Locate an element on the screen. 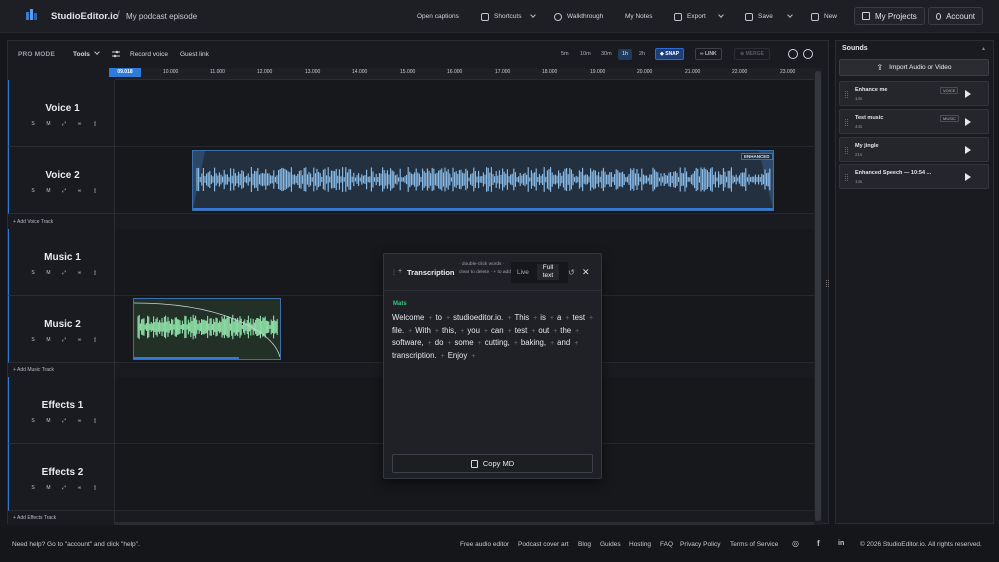 This screenshot has height=562, width=999. vertical-scrollbar is located at coordinates (818, 296).